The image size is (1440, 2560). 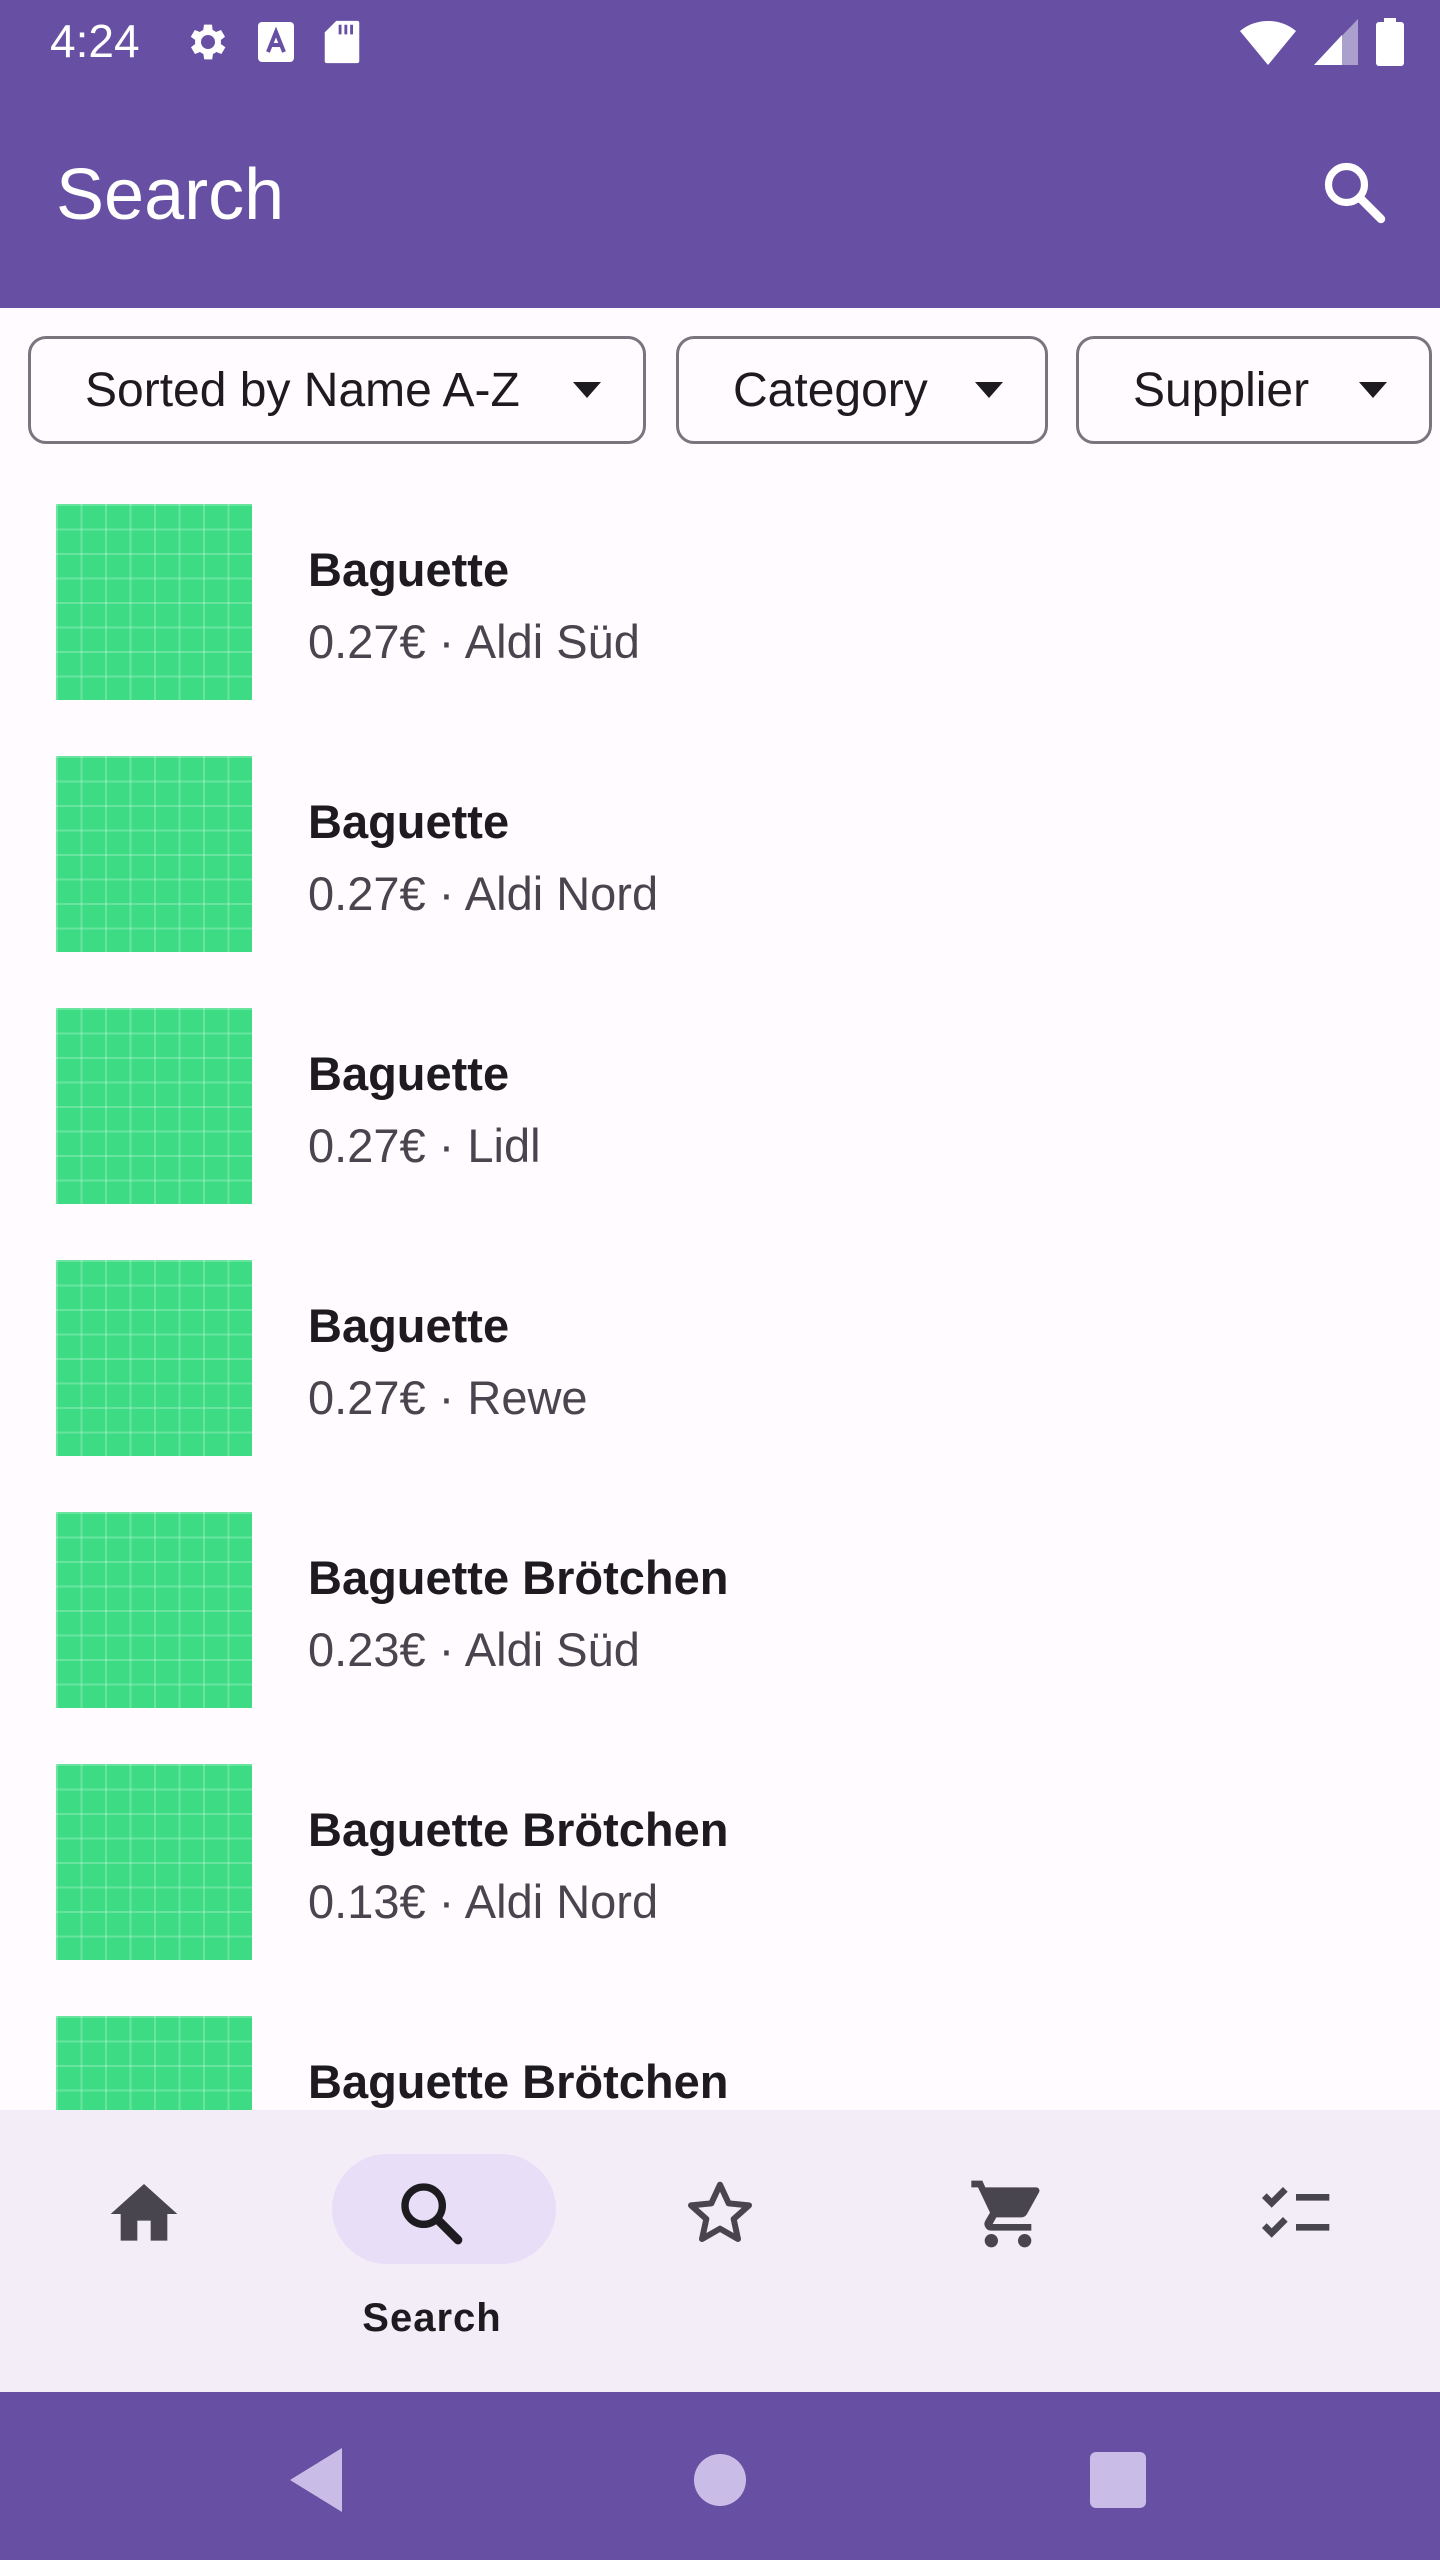 What do you see at coordinates (144, 2251) in the screenshot?
I see `nav-item-home` at bounding box center [144, 2251].